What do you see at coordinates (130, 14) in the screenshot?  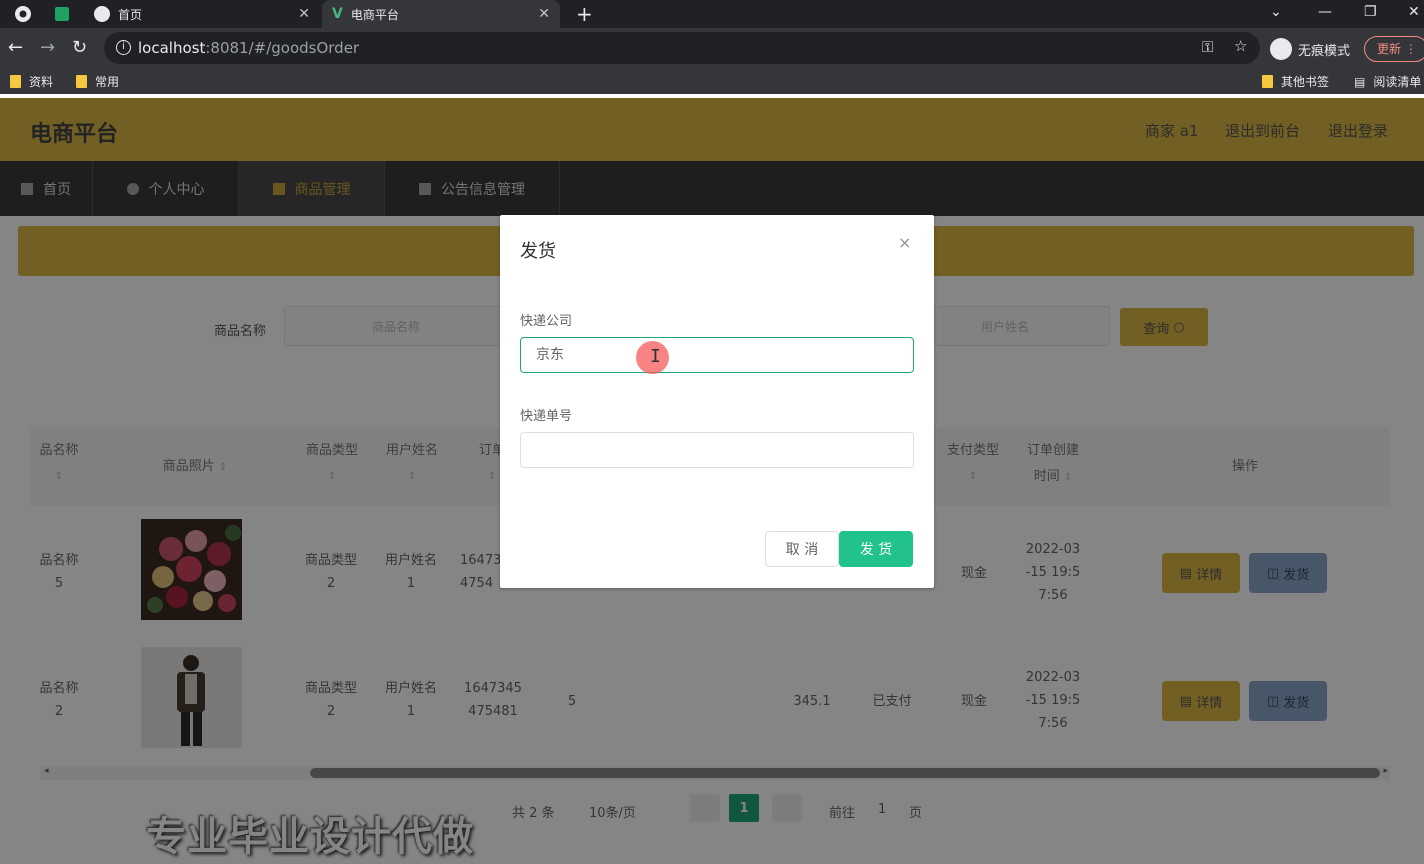 I see `tab-home-title: 首页` at bounding box center [130, 14].